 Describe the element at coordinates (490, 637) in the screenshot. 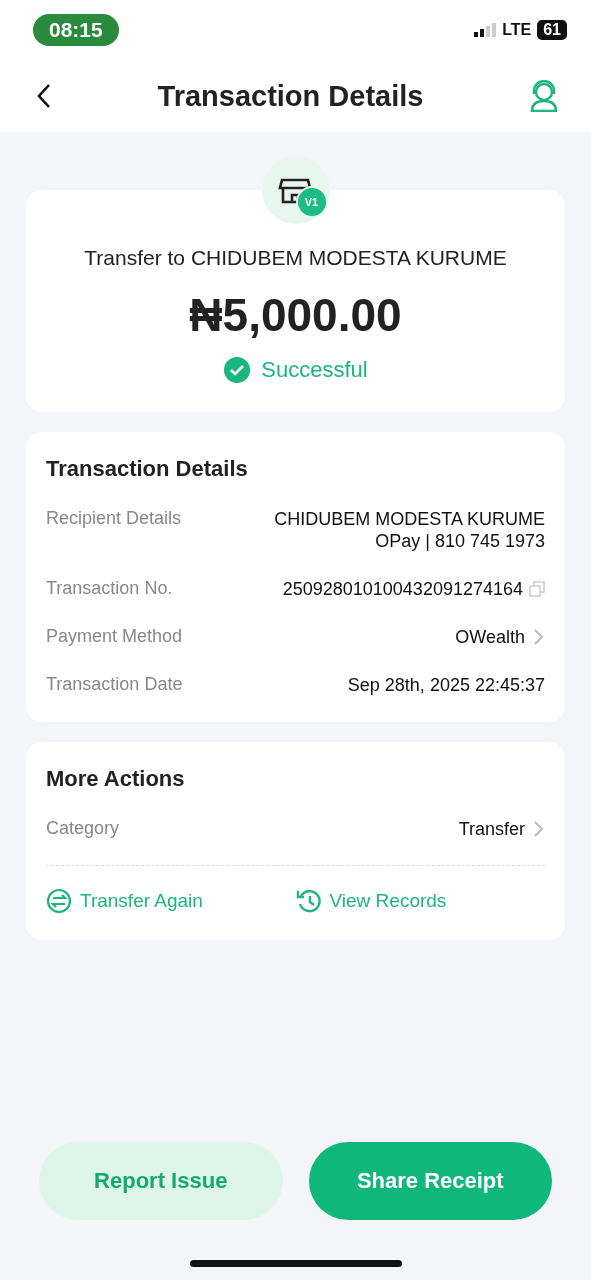

I see `detail-value: OWealth` at that location.